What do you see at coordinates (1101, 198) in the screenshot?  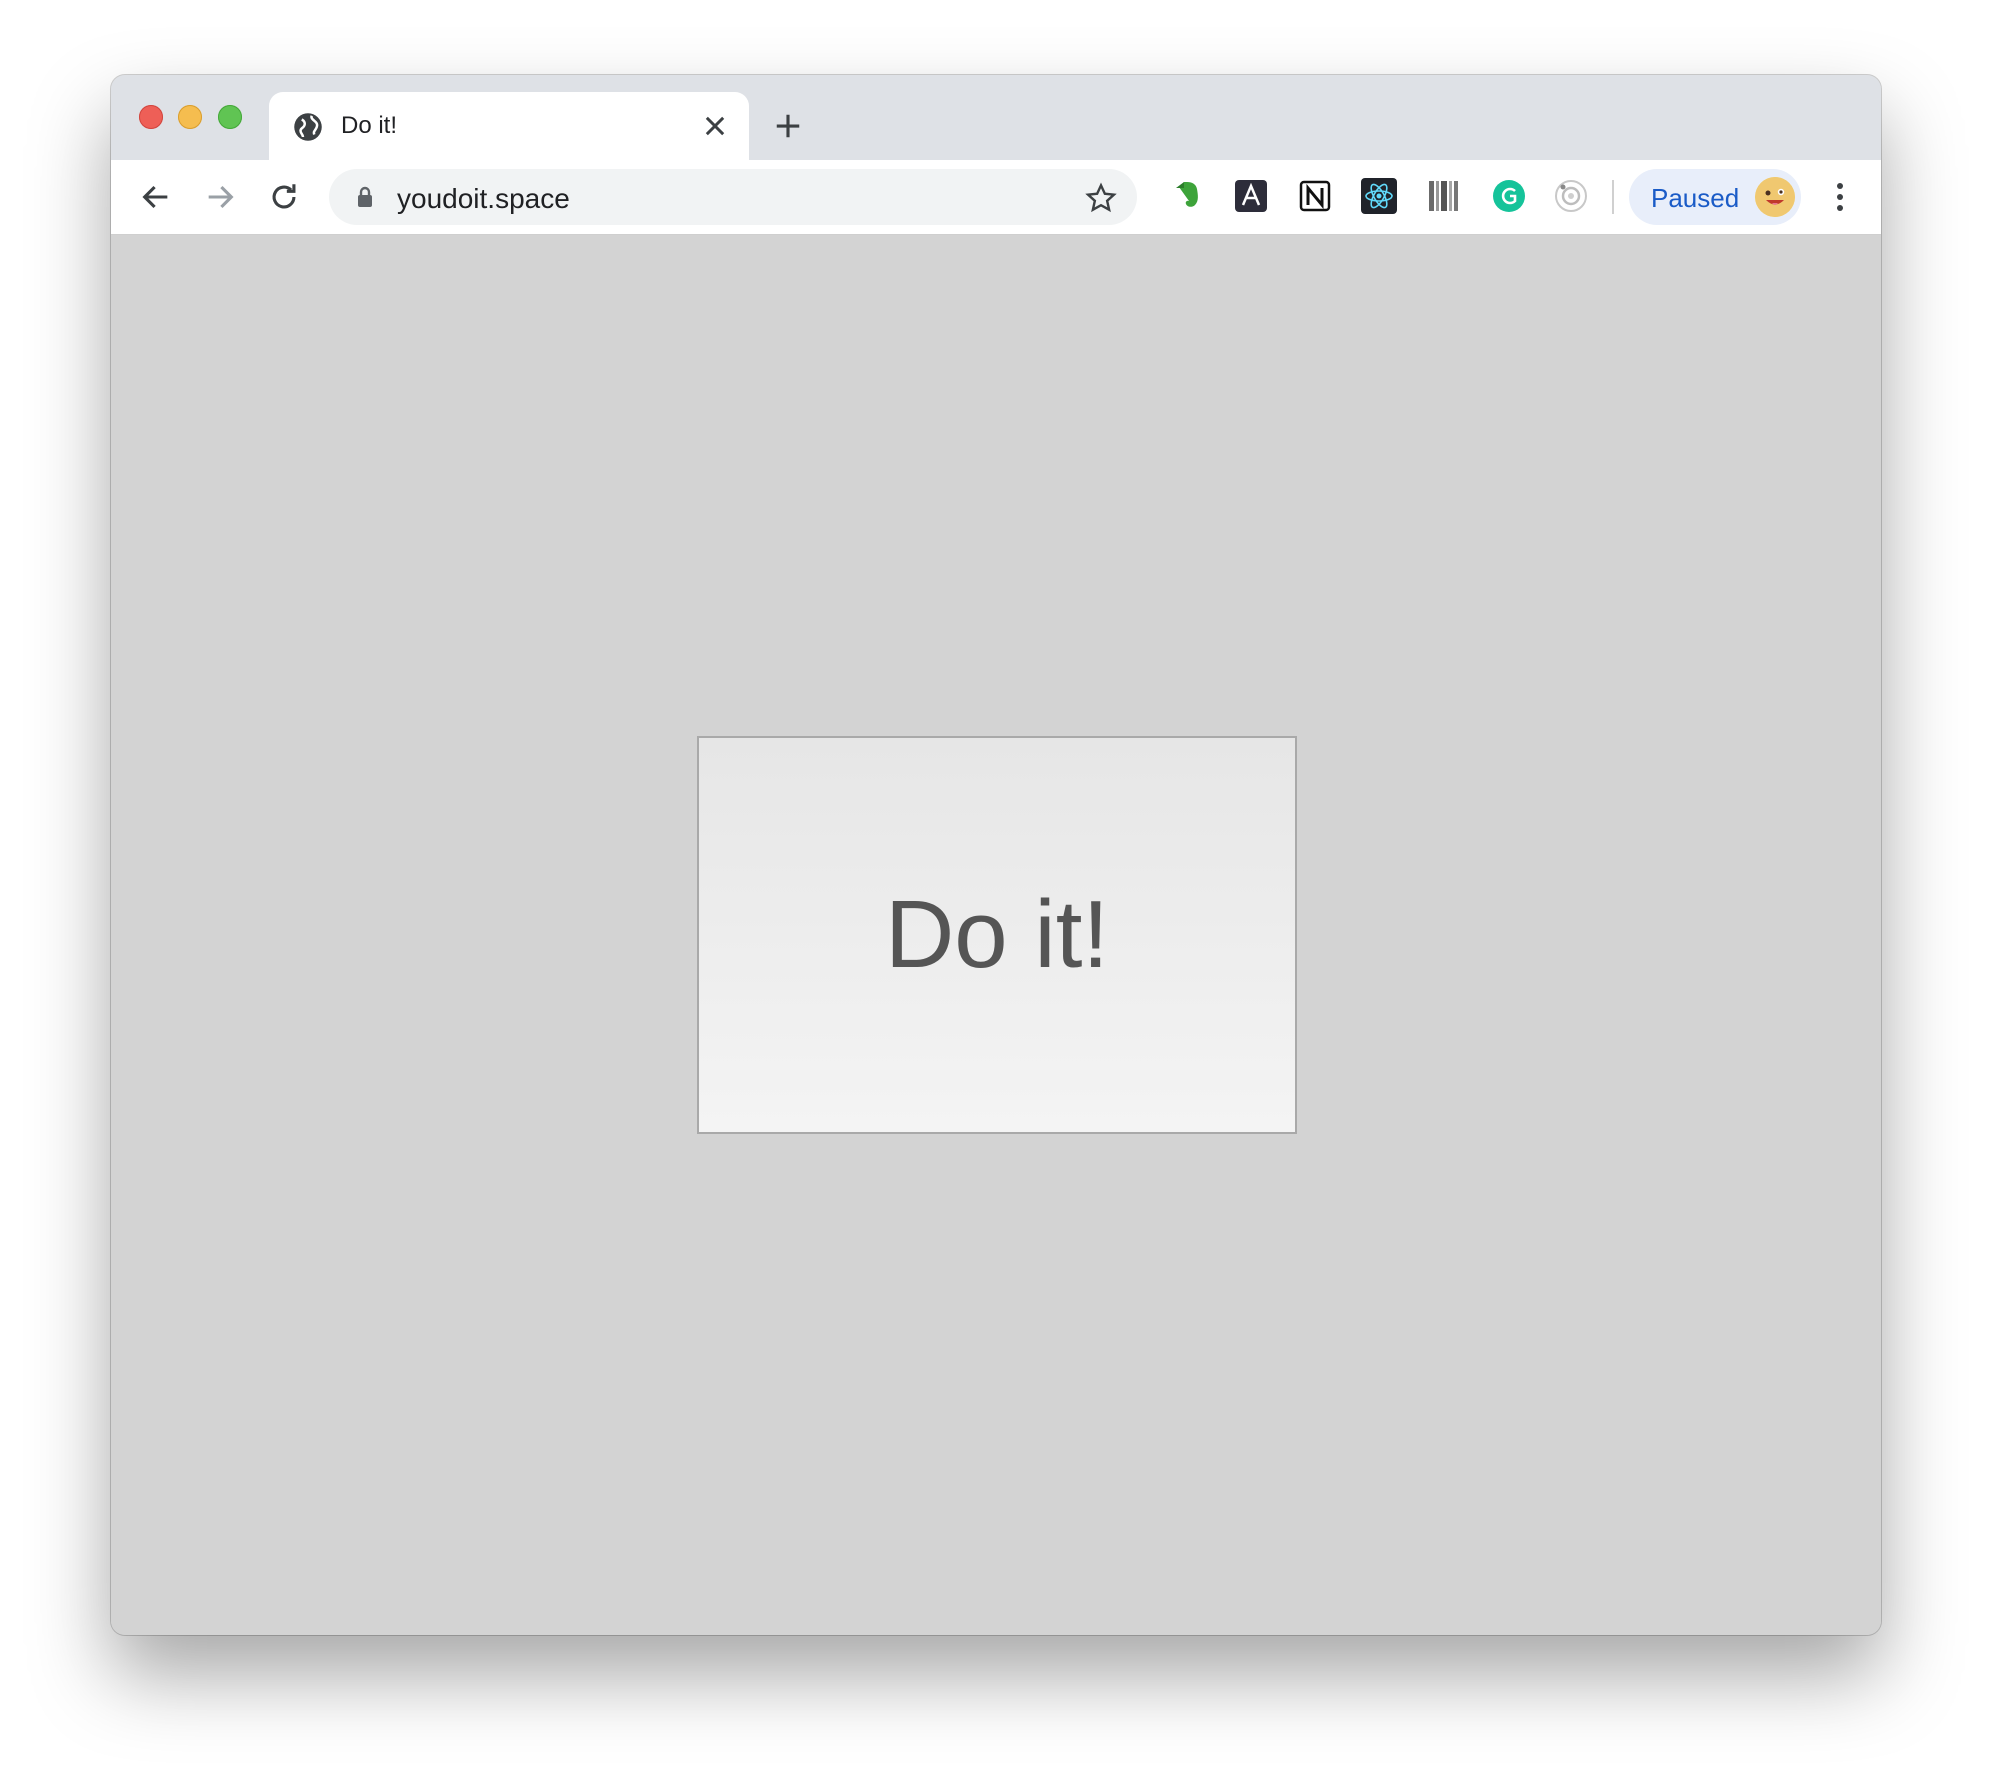 I see `bookmark-star-icon` at bounding box center [1101, 198].